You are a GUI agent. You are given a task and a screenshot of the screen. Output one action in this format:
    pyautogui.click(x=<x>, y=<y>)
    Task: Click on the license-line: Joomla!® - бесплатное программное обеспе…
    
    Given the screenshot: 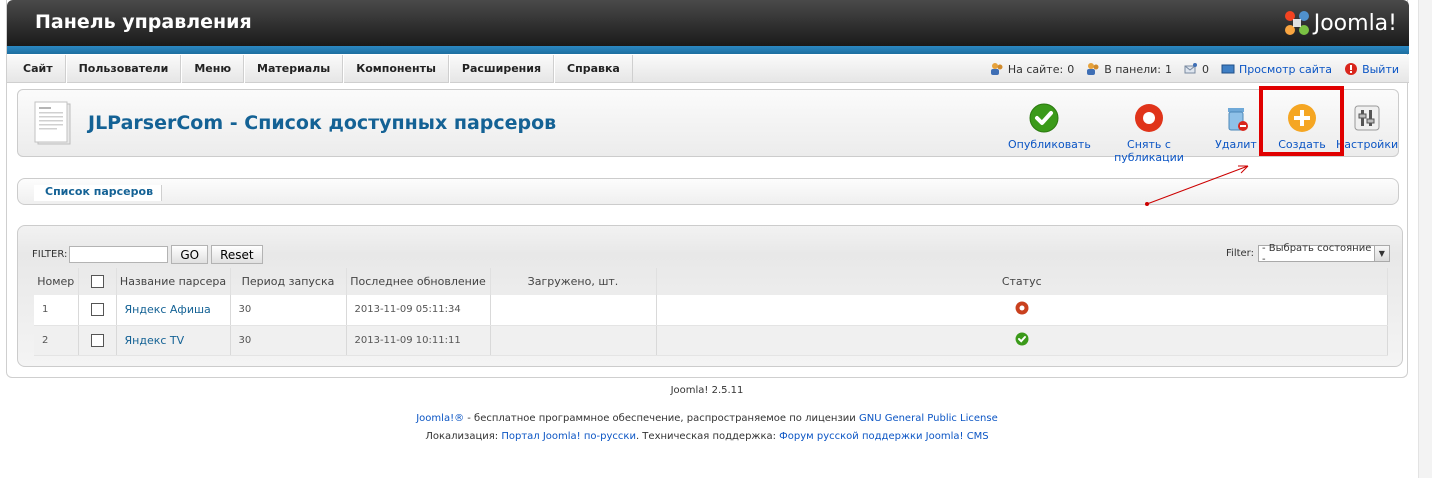 What is the action you would take?
    pyautogui.click(x=707, y=418)
    